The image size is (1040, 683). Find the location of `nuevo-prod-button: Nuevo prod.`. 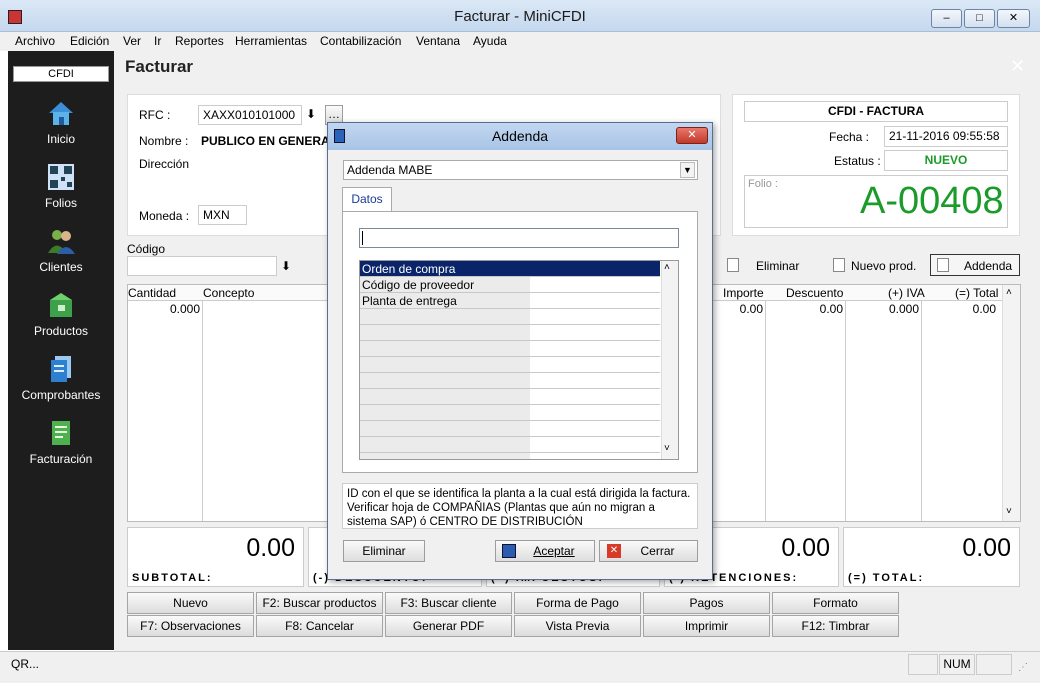

nuevo-prod-button: Nuevo prod. is located at coordinates (883, 266).